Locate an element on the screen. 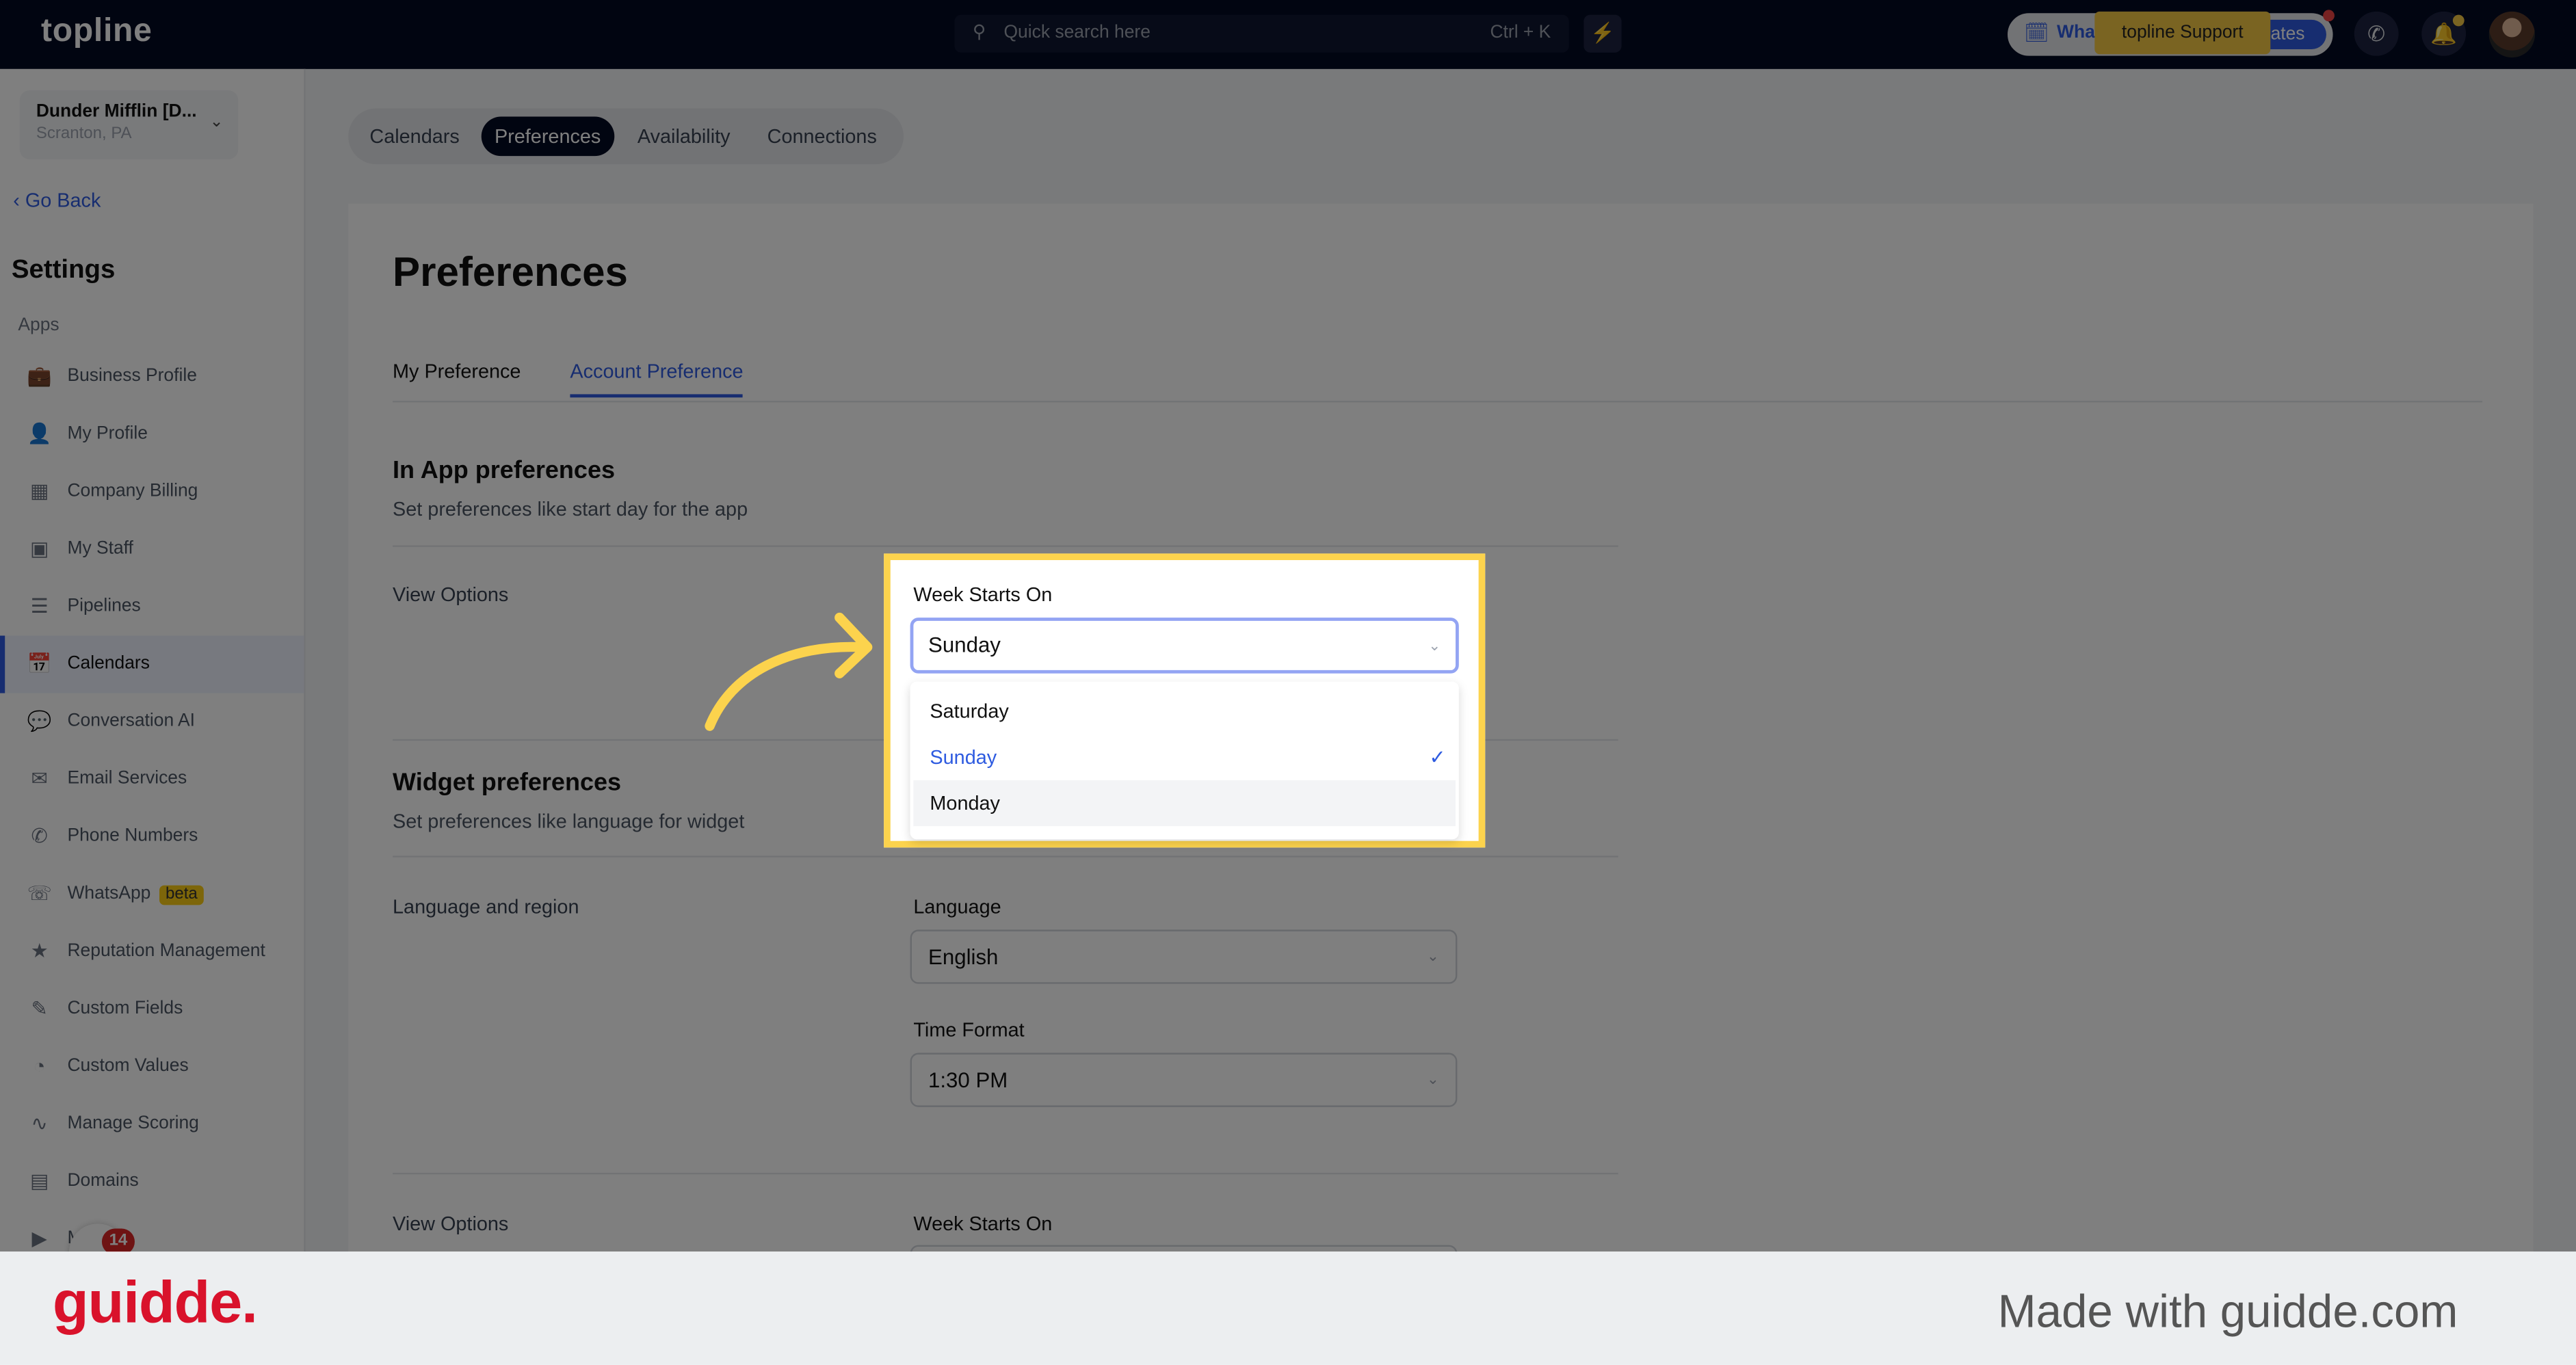  pointer-arrow-icon is located at coordinates (789, 671).